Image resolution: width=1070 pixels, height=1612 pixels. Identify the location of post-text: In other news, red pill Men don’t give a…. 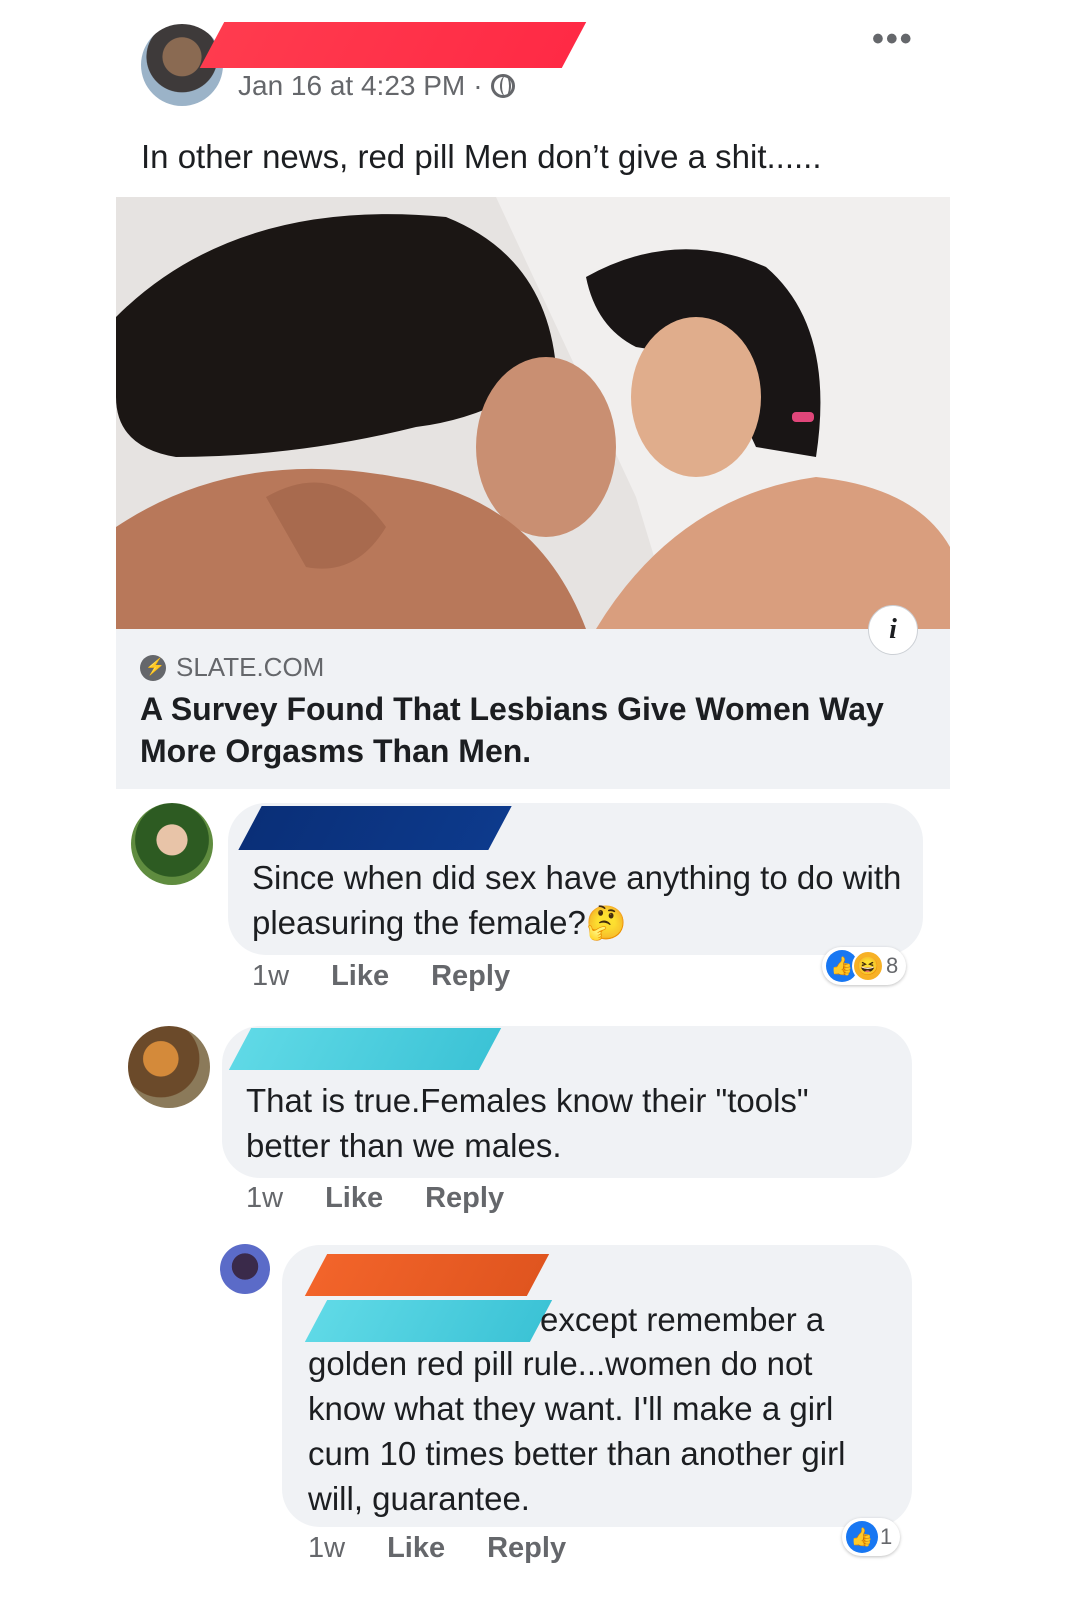
(481, 156).